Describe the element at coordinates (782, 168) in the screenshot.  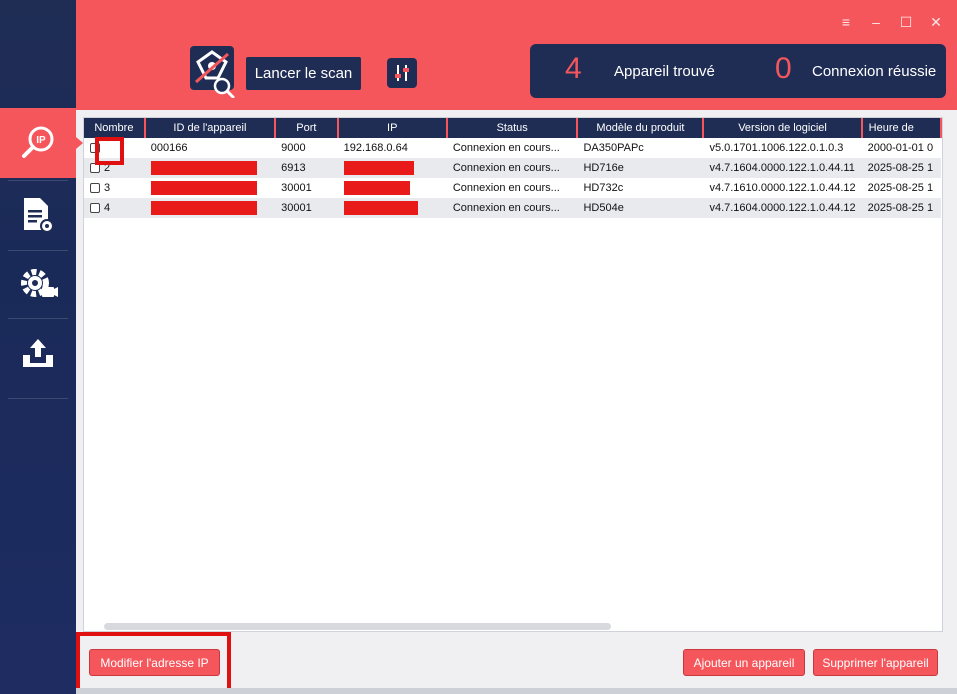
I see `version-cell: v4.7.1604.0000.122.1.0.44.11` at that location.